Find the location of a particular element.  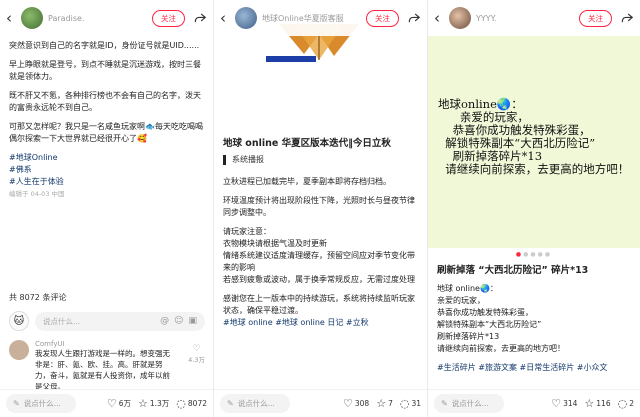

like-count: 314 is located at coordinates (570, 403).